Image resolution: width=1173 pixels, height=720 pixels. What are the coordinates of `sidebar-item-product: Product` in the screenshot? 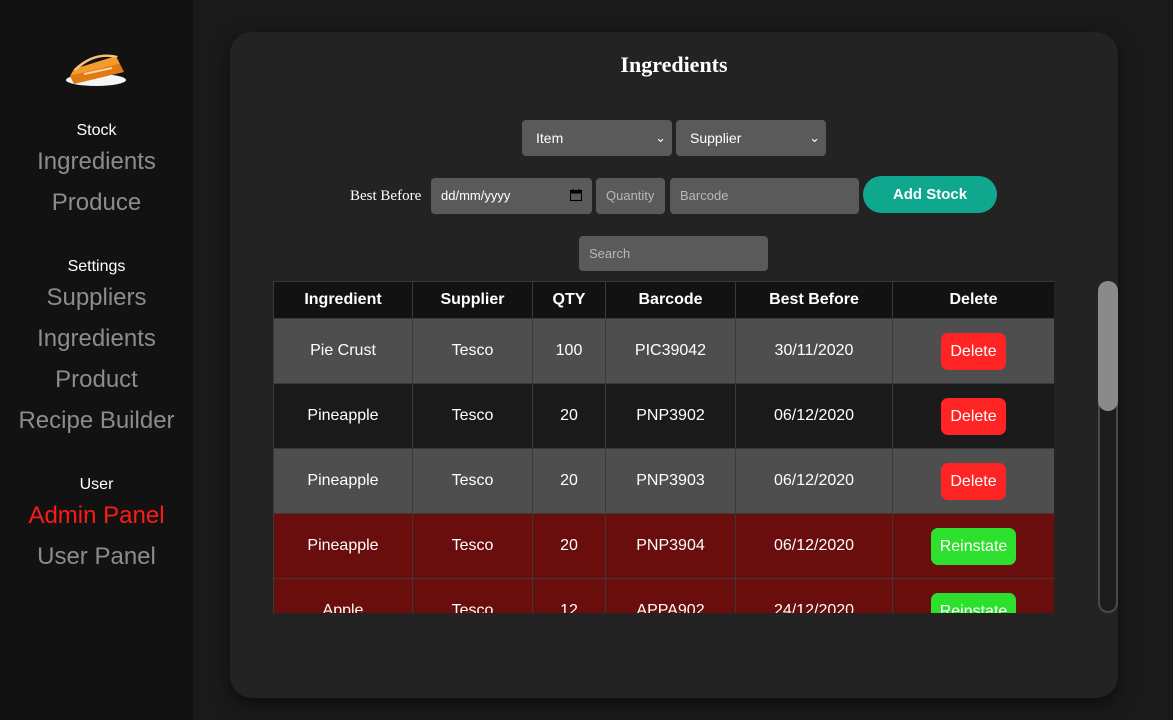 It's located at (96, 379).